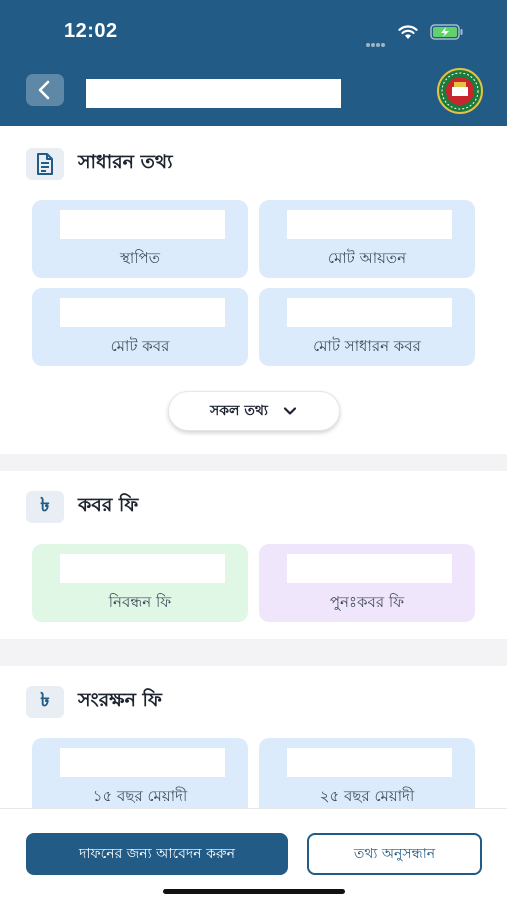  Describe the element at coordinates (213, 93) in the screenshot. I see `page-title-box` at that location.